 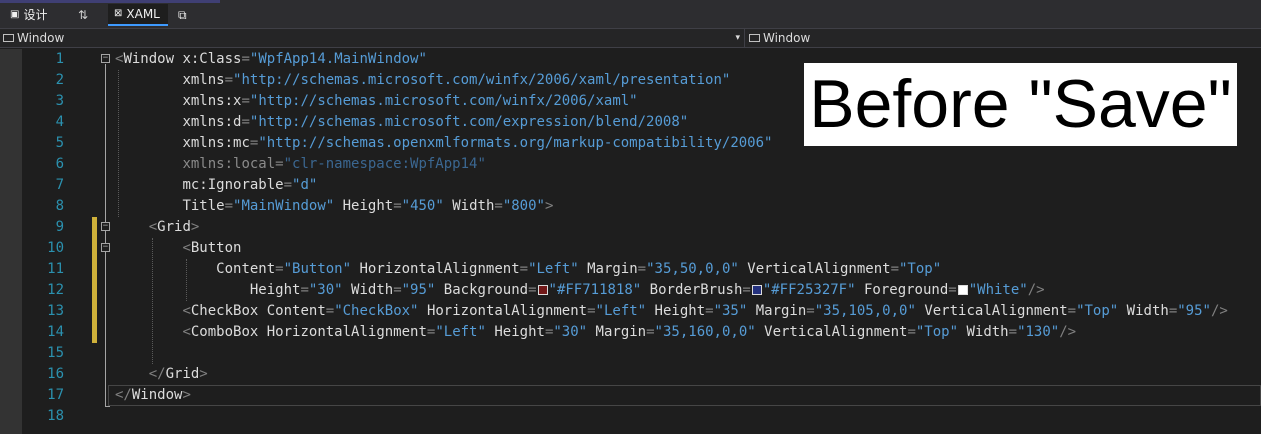 I want to click on code-text: mc:Ignorable="d", so click(x=250, y=185).